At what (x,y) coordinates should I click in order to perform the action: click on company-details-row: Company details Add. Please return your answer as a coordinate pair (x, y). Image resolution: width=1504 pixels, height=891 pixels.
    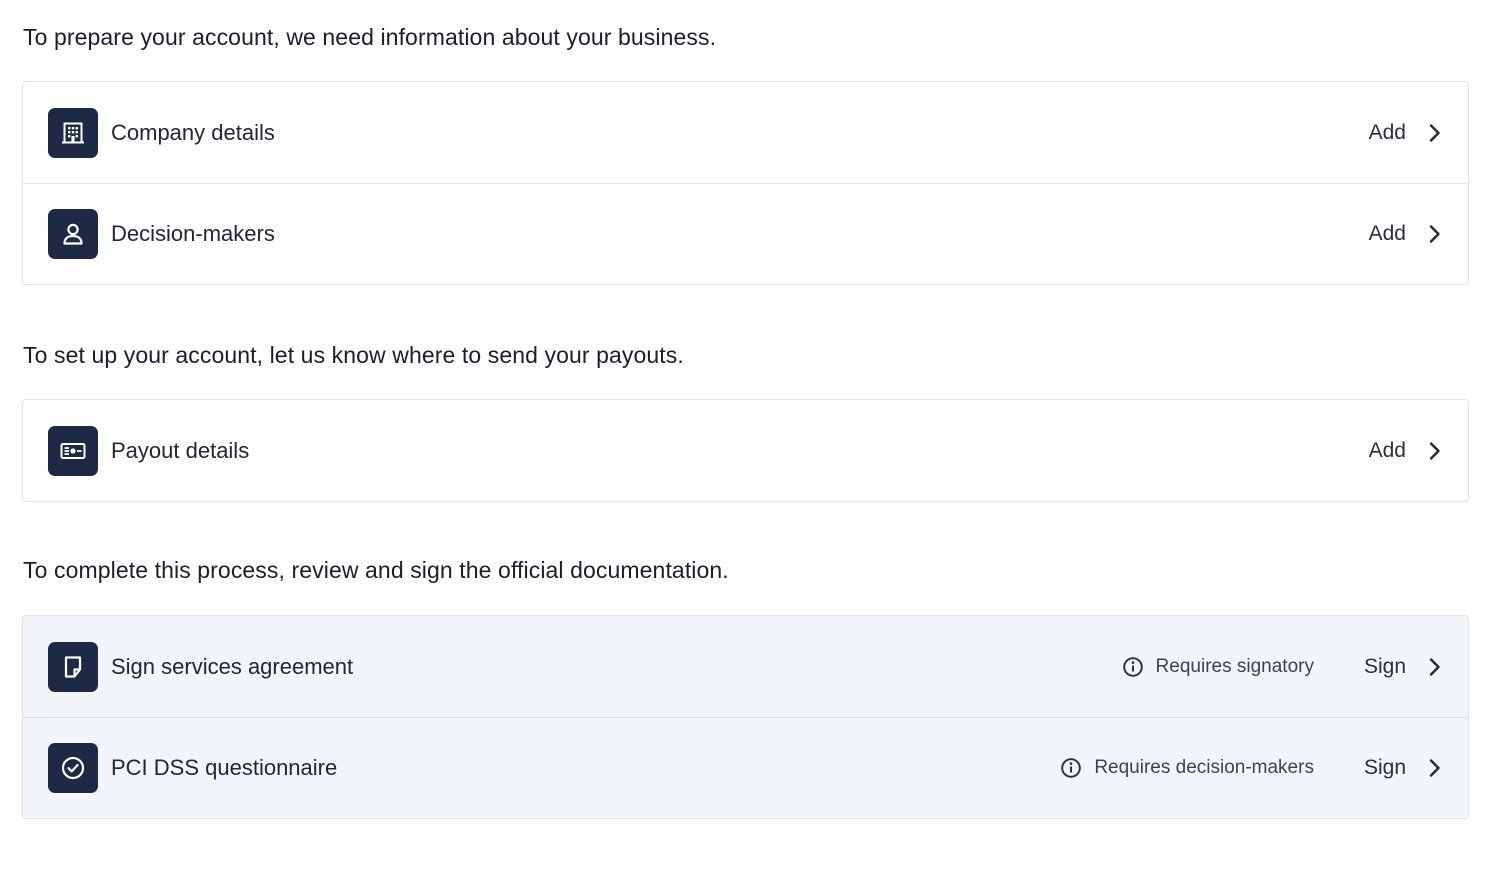
    Looking at the image, I should click on (745, 132).